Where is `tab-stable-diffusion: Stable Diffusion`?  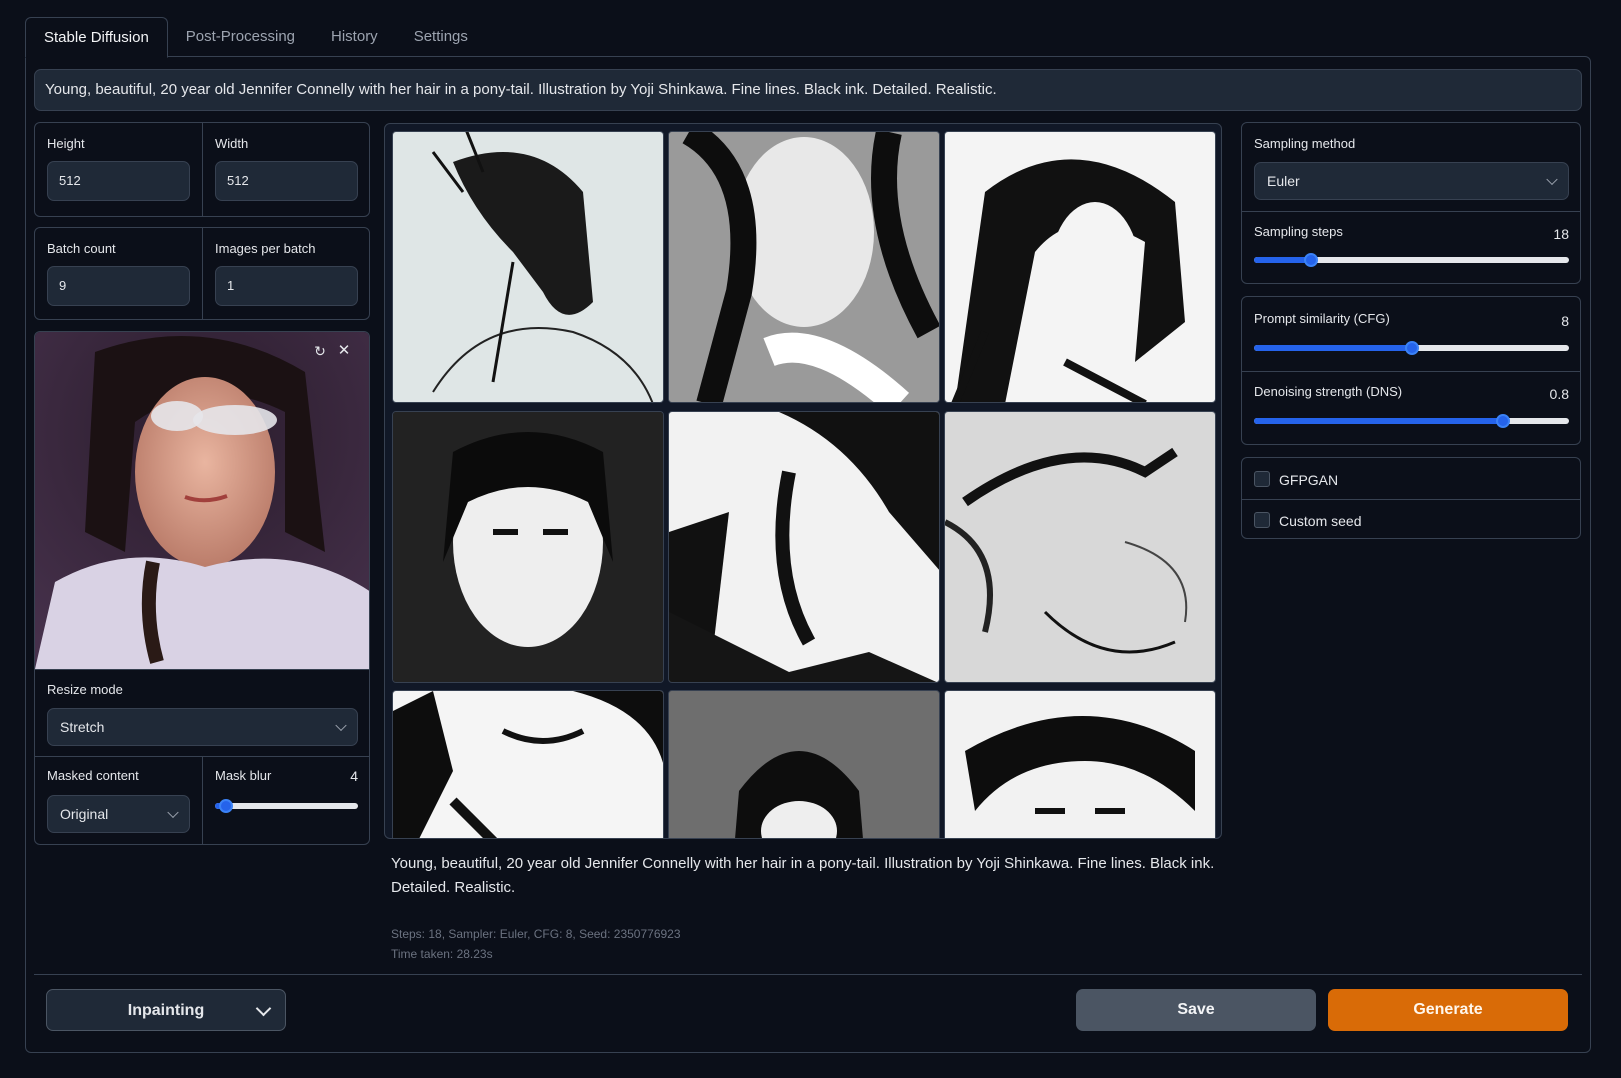 tab-stable-diffusion: Stable Diffusion is located at coordinates (96, 37).